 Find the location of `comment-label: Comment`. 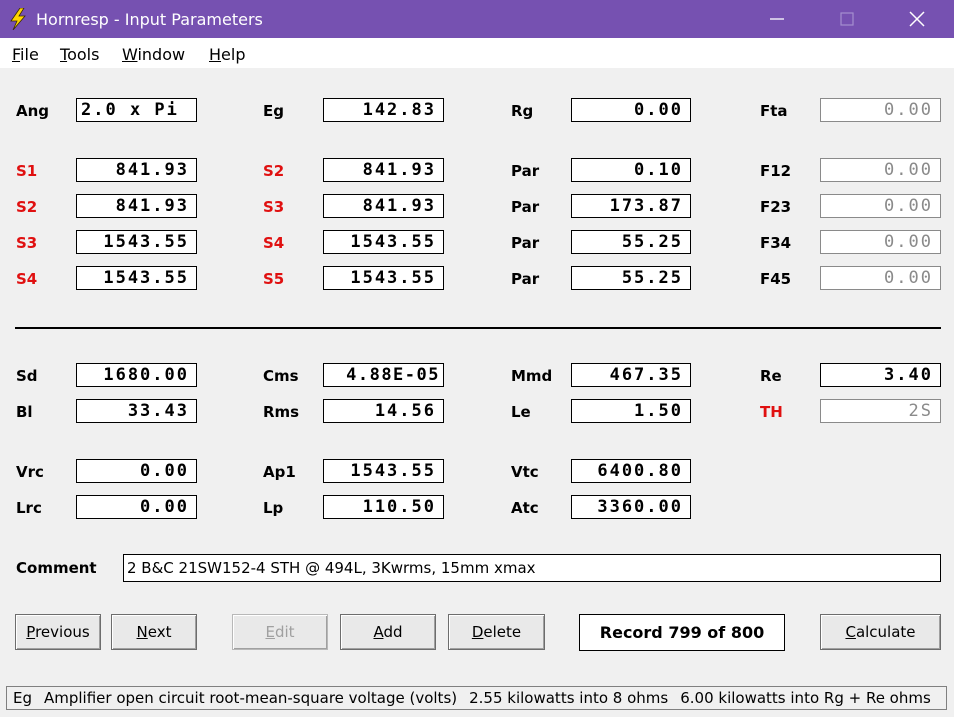

comment-label: Comment is located at coordinates (56, 568).